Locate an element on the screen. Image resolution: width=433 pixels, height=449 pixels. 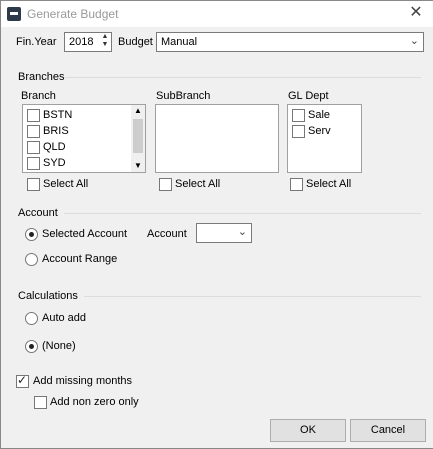
branch-select-all-label: Select All is located at coordinates (66, 184).